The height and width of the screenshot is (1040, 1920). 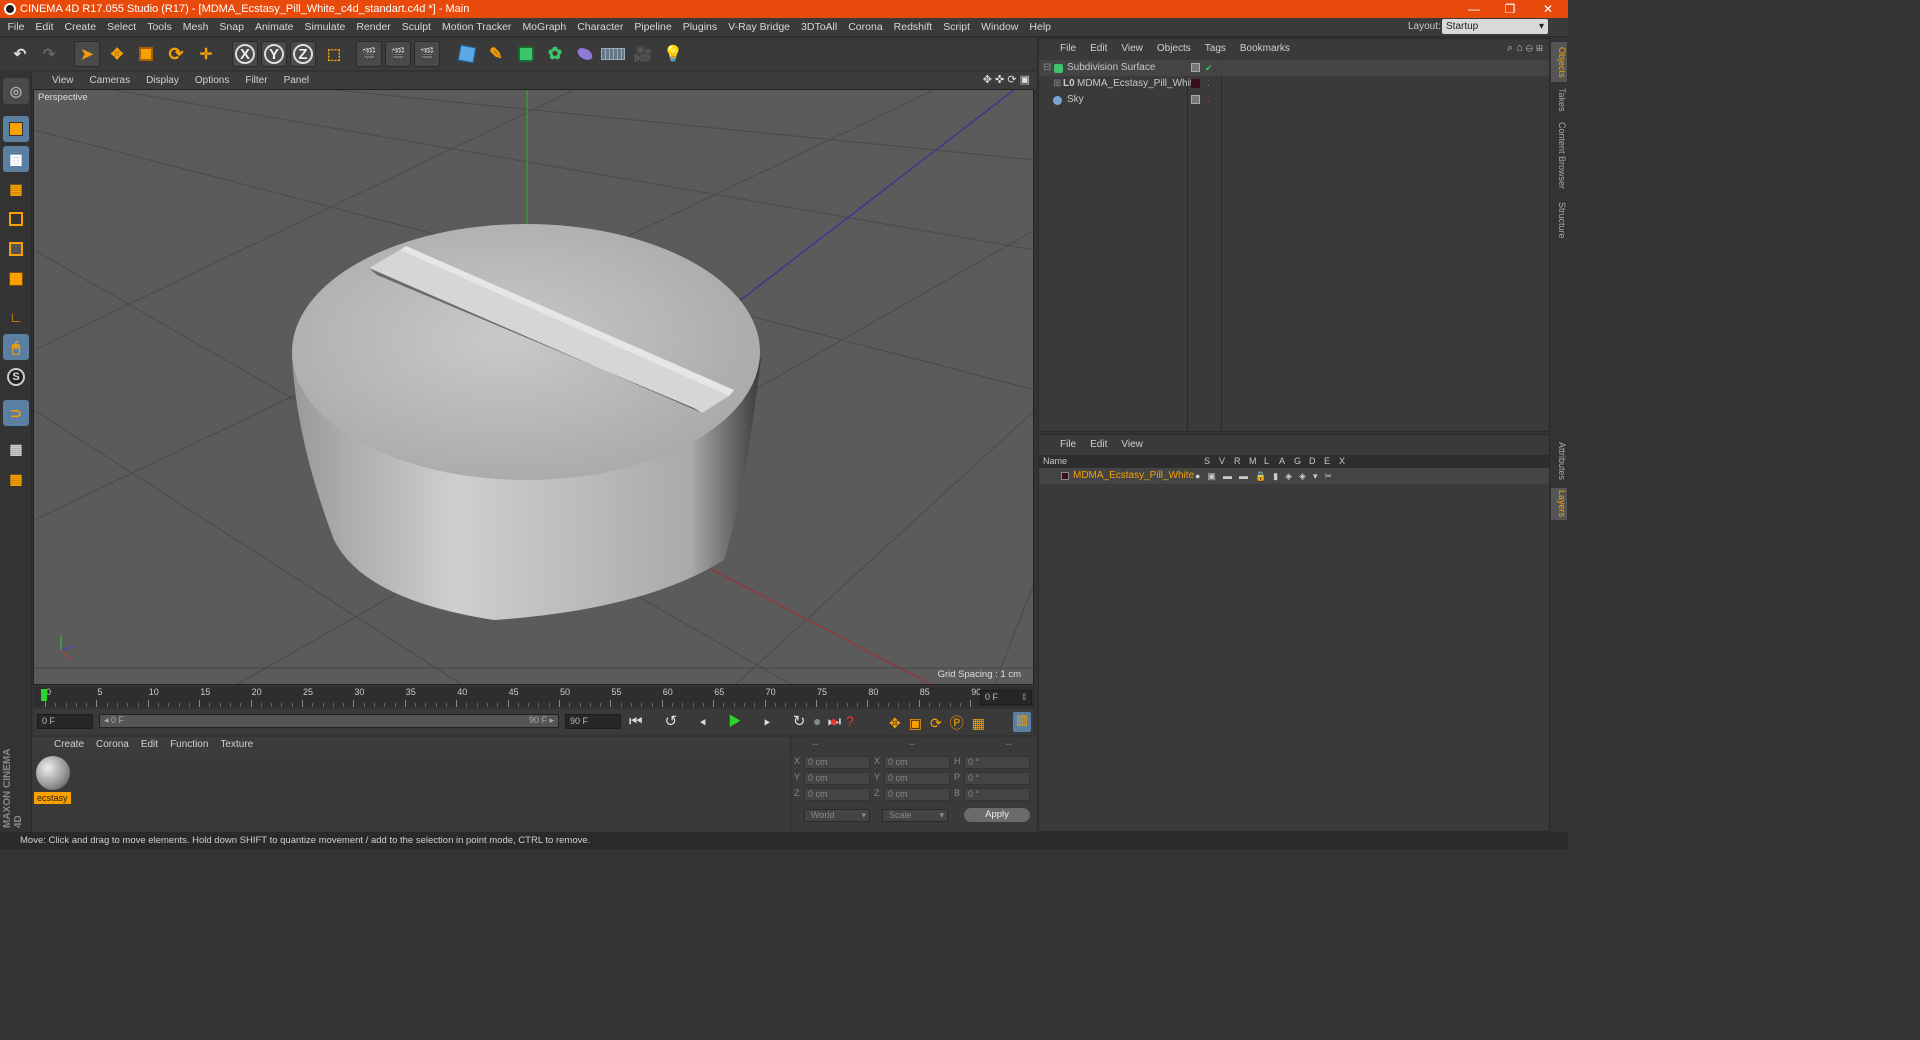 I want to click on objects-menu-objects: Objects, so click(x=1174, y=49).